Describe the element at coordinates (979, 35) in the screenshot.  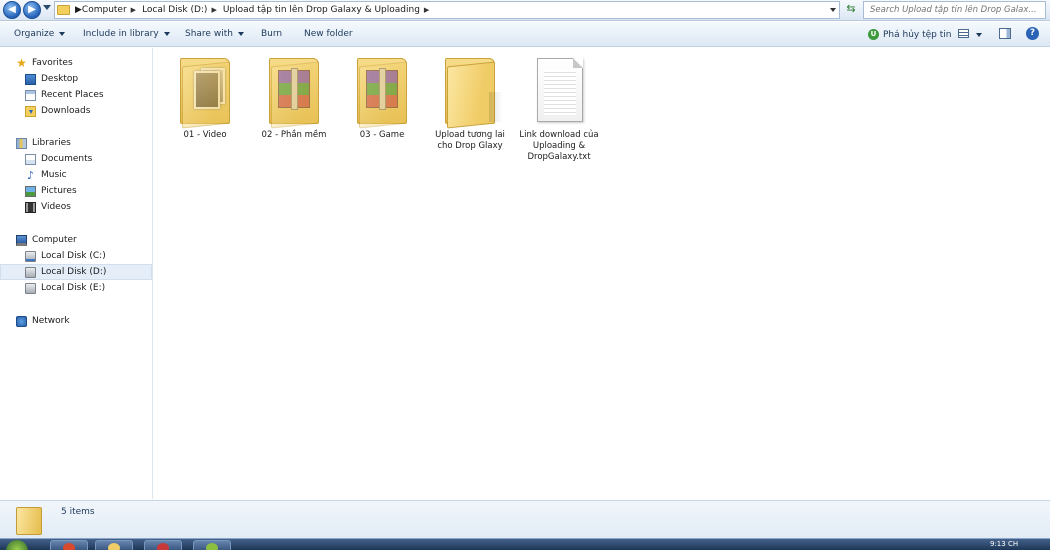
I see `view-options-dropdown` at that location.